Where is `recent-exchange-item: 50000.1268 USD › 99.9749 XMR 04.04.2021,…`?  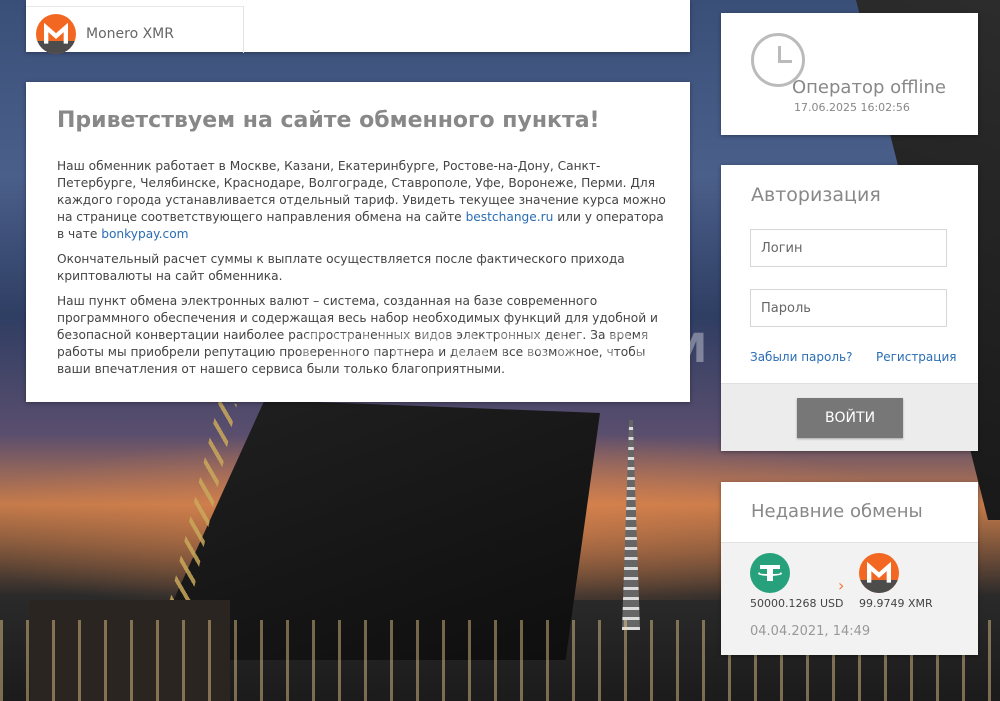
recent-exchange-item: 50000.1268 USD › 99.9749 XMR 04.04.2021,… is located at coordinates (849, 598).